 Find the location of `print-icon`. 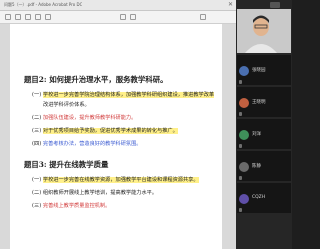

print-icon is located at coordinates (38, 17).